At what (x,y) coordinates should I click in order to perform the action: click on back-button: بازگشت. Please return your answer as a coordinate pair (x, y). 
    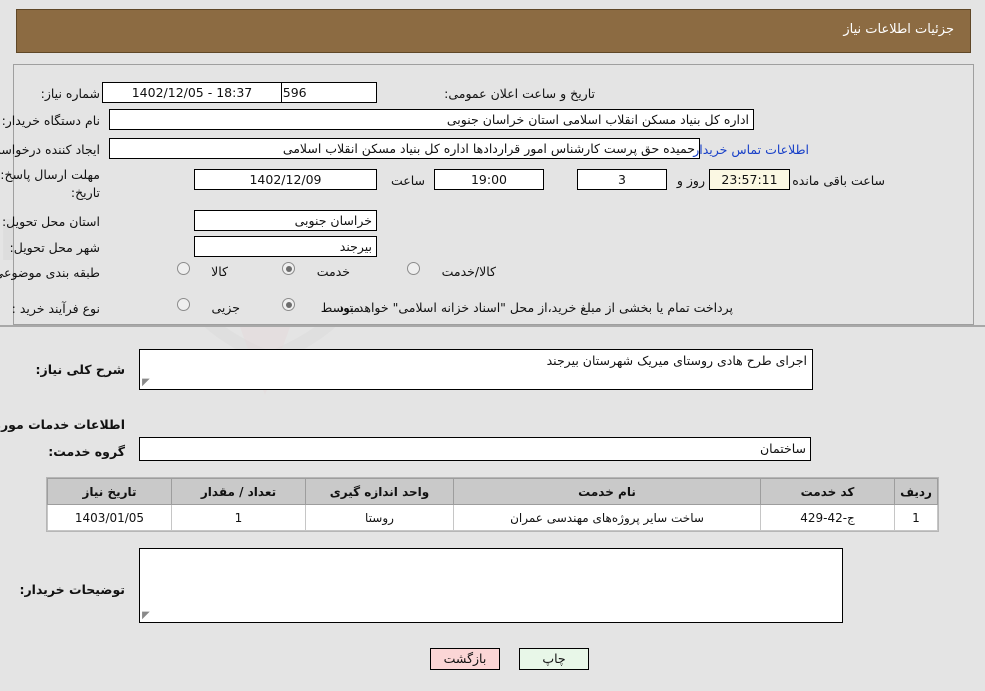
    Looking at the image, I should click on (465, 659).